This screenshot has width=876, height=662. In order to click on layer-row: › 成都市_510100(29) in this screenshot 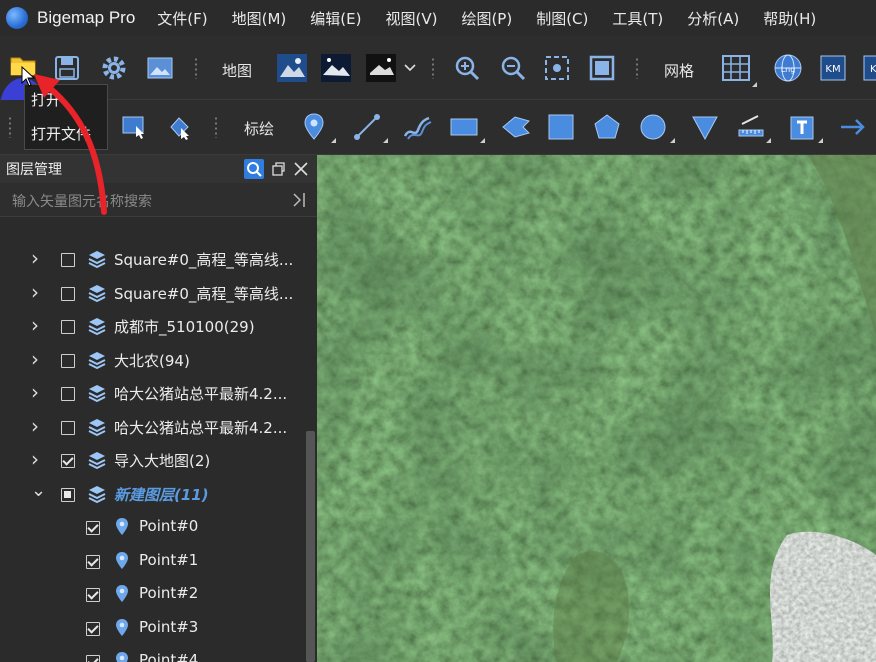, I will do `click(152, 326)`.